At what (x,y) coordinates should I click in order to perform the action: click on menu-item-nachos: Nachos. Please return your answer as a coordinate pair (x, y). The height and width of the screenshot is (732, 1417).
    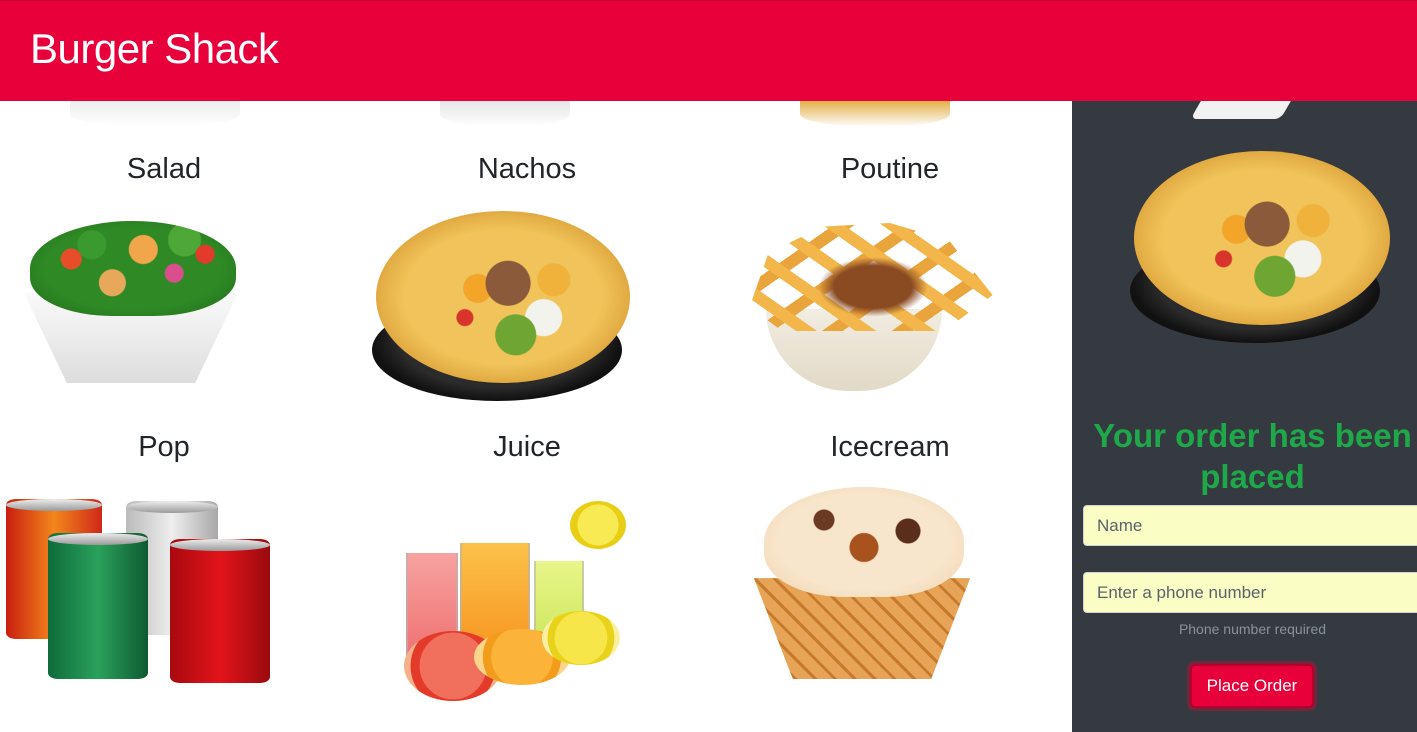
    Looking at the image, I should click on (527, 169).